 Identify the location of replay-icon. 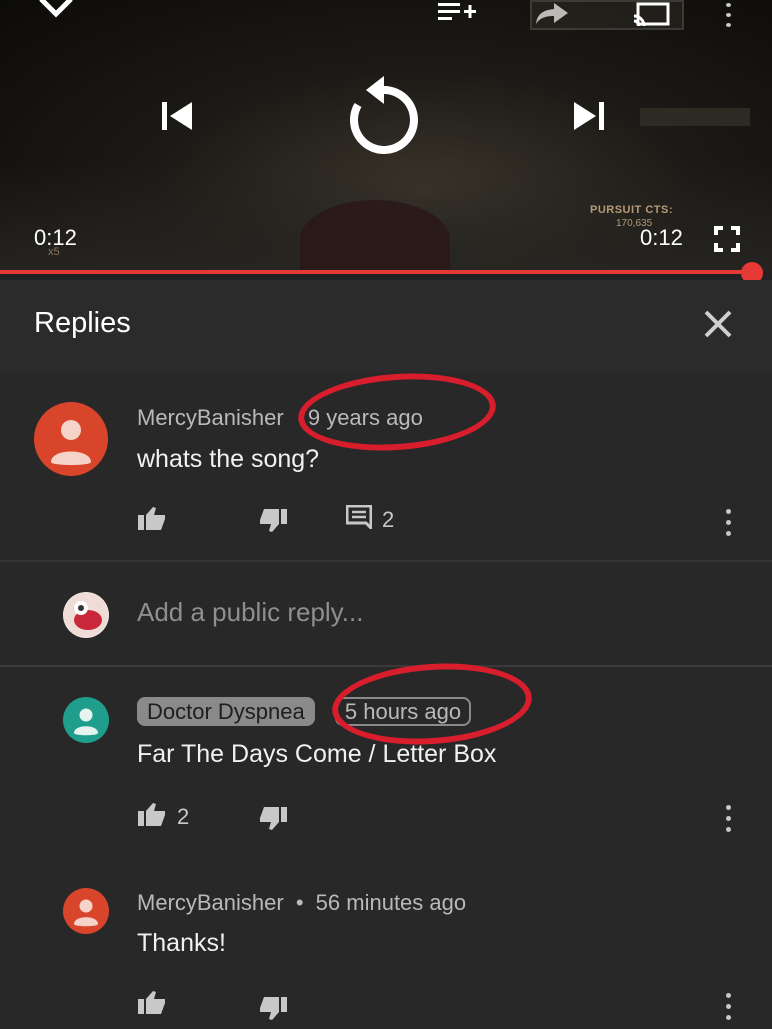
(384, 114).